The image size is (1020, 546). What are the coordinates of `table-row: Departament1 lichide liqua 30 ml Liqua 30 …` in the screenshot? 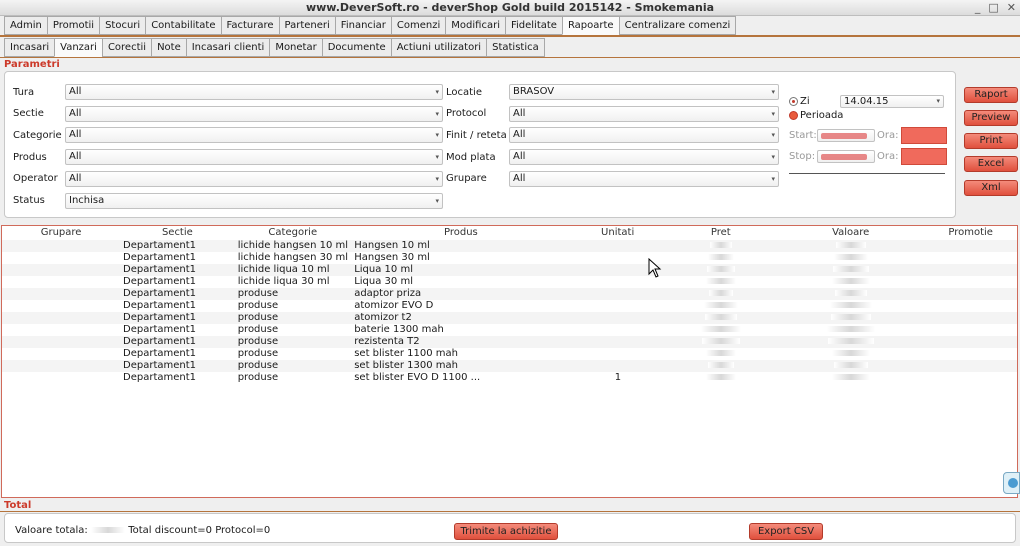 It's located at (509, 282).